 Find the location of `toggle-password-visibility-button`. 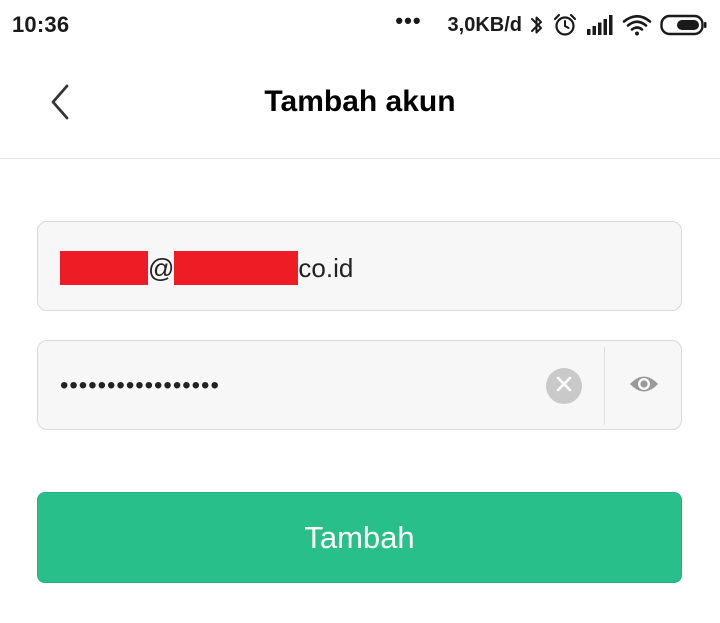

toggle-password-visibility-button is located at coordinates (644, 386).